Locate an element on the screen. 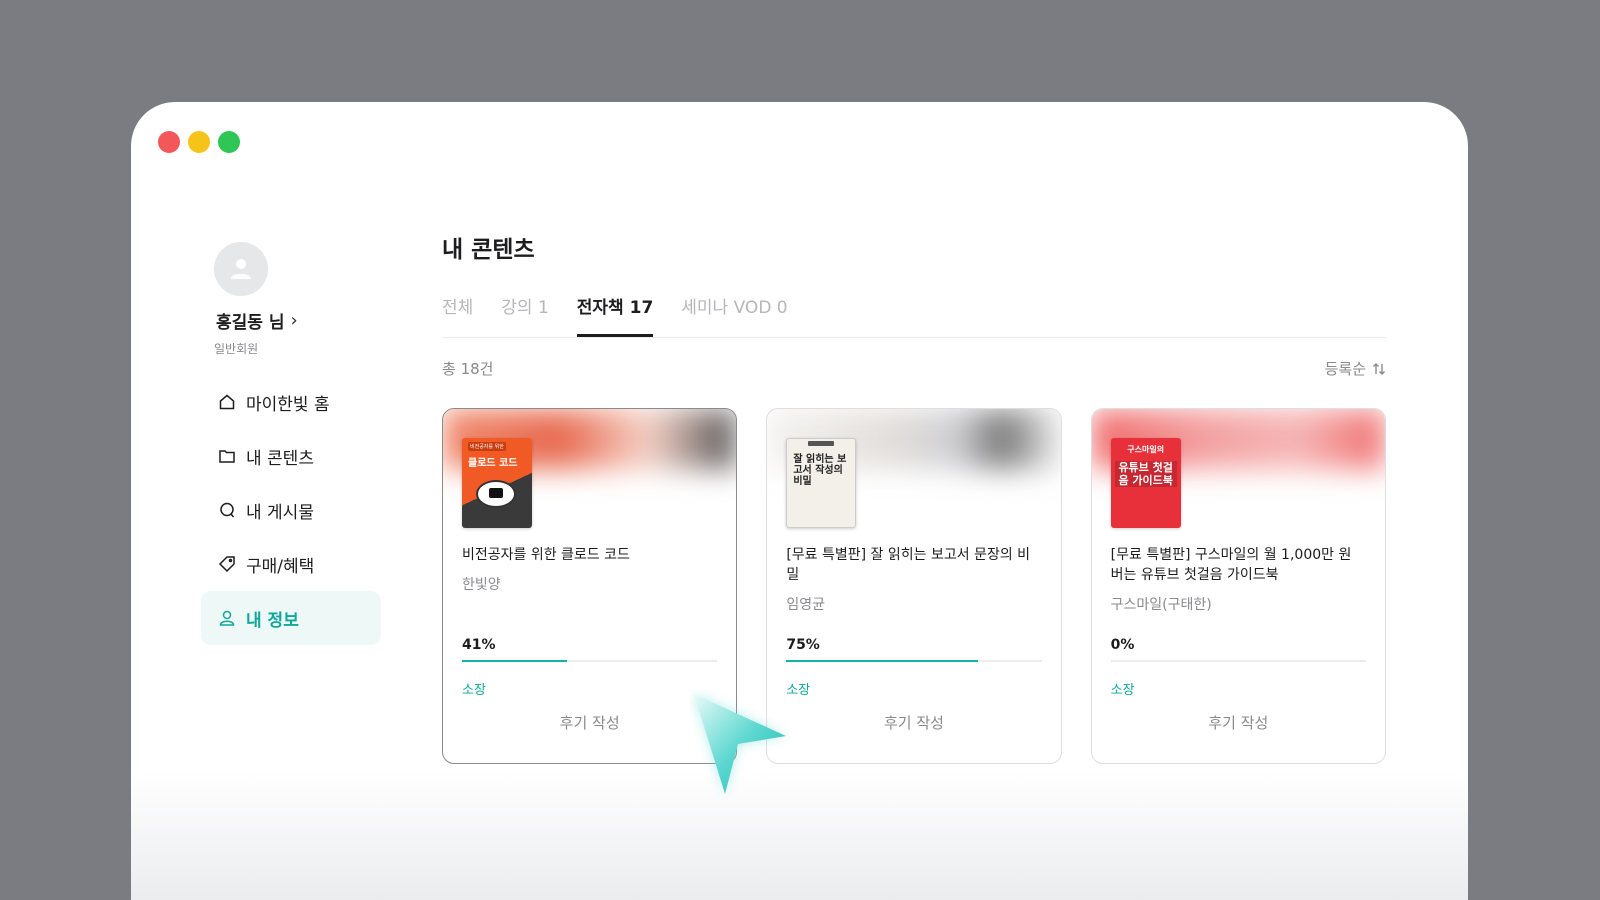 This screenshot has width=1600, height=900. sort-button: 등록순 is located at coordinates (1355, 368).